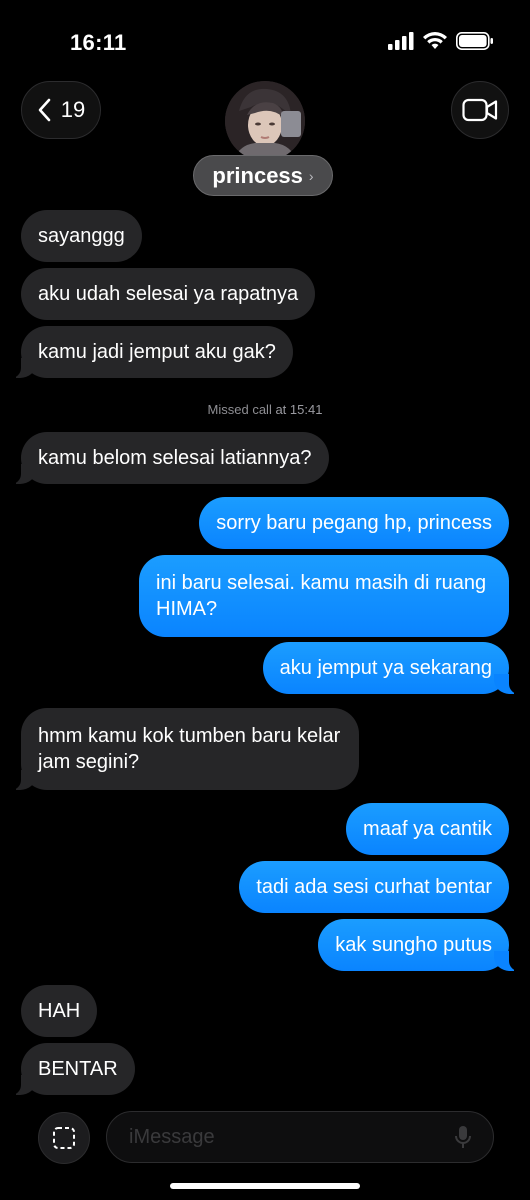 Image resolution: width=530 pixels, height=1200 pixels. Describe the element at coordinates (311, 175) in the screenshot. I see `chevron-right-icon: ›` at that location.